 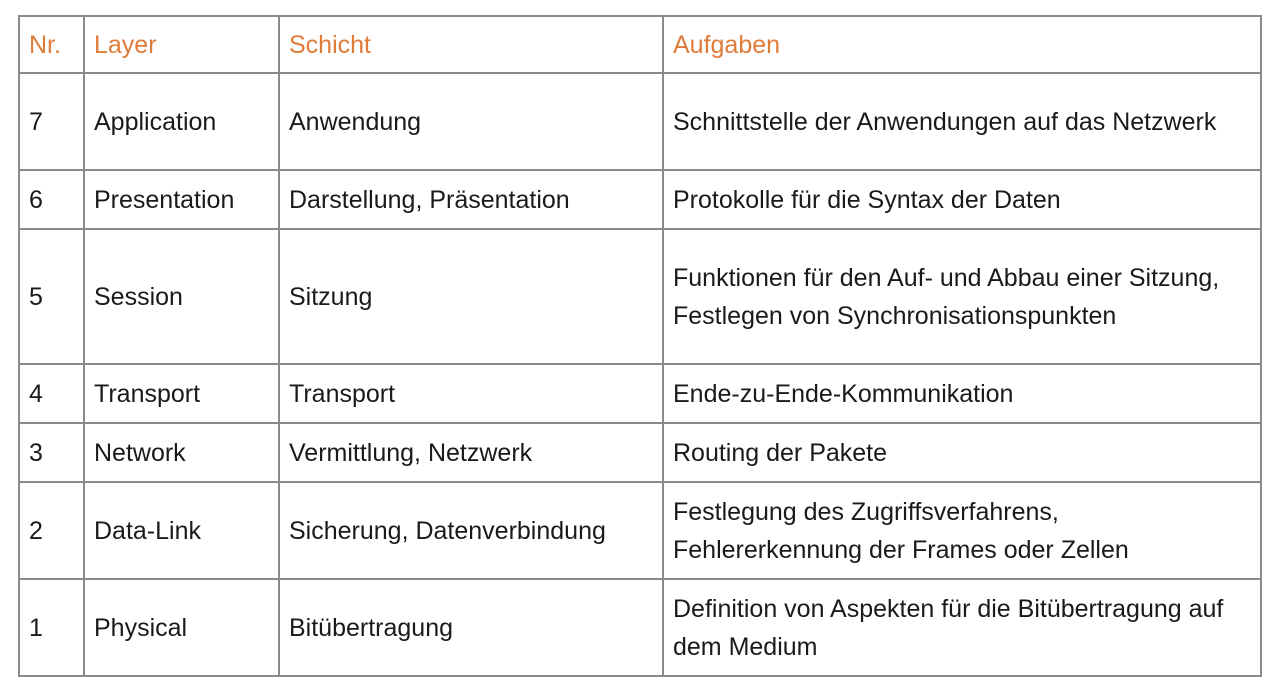 What do you see at coordinates (181, 121) in the screenshot?
I see `cell-layer: Application` at bounding box center [181, 121].